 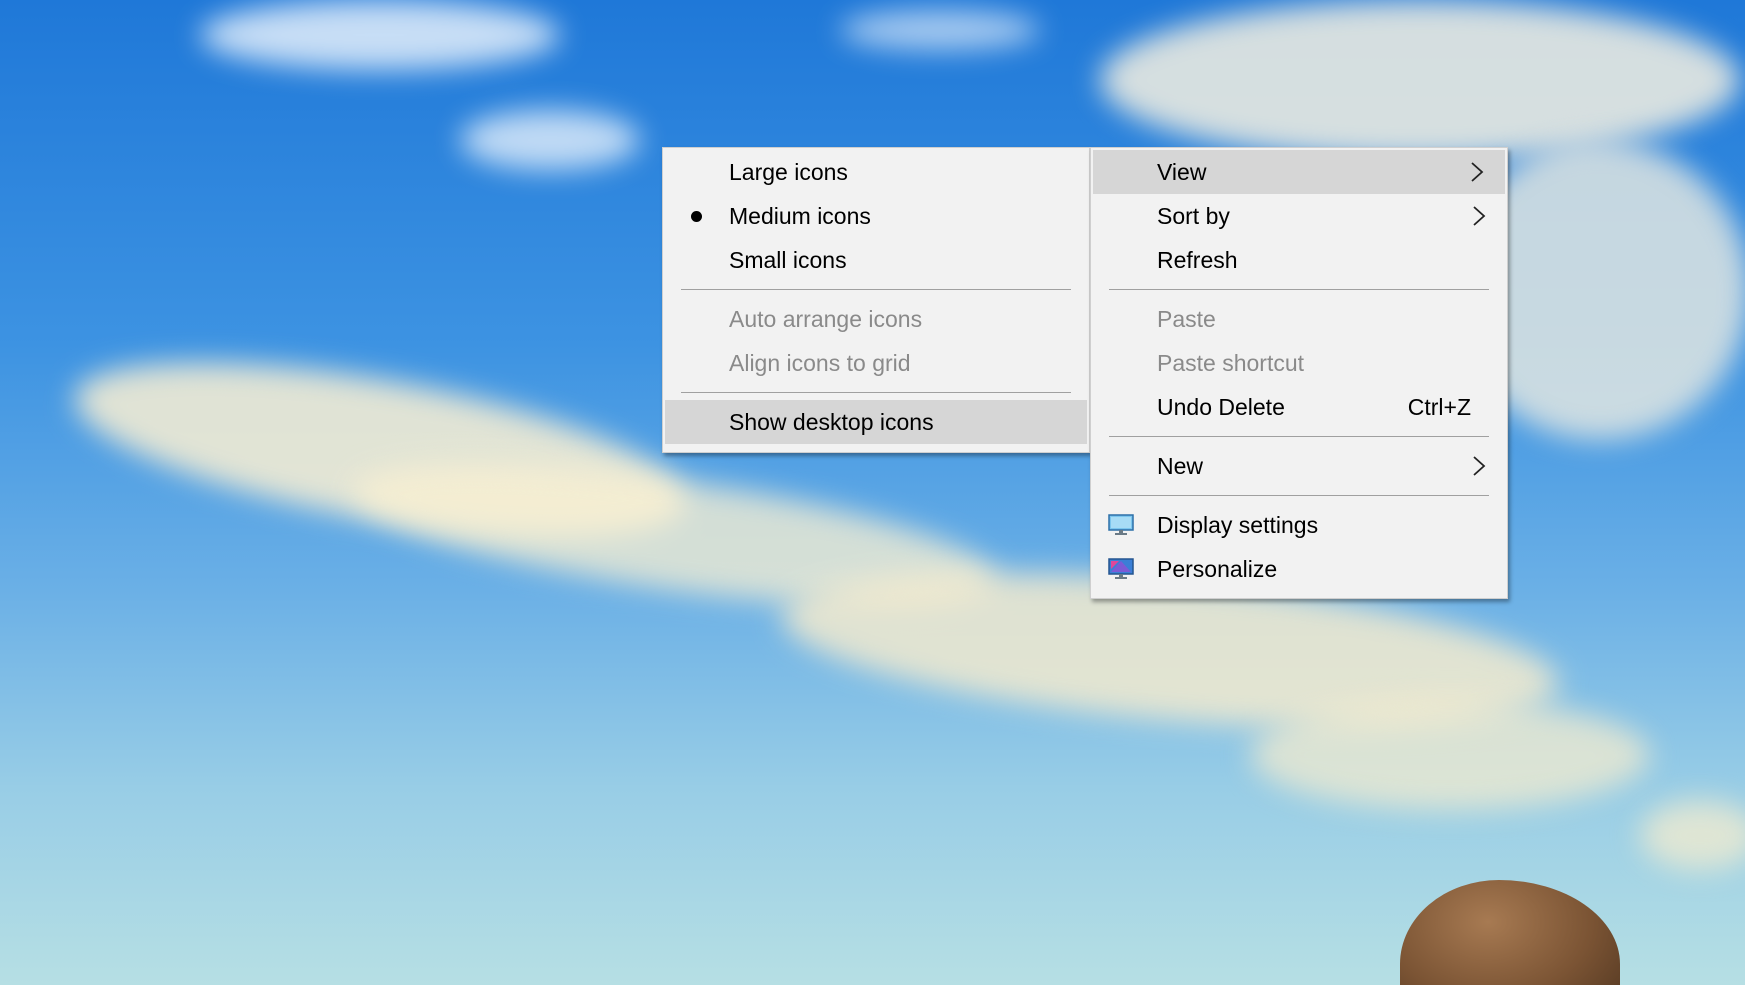 What do you see at coordinates (1299, 216) in the screenshot?
I see `menu-item-sort-by: Sort by` at bounding box center [1299, 216].